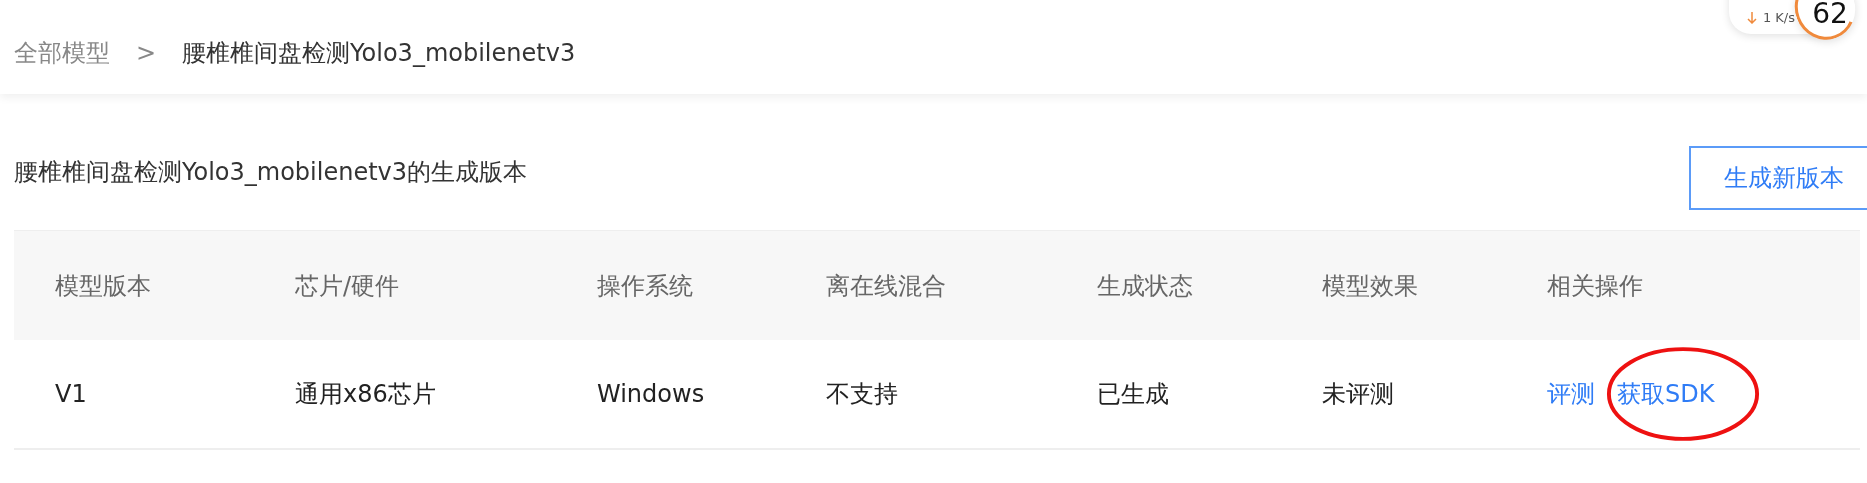 This screenshot has width=1867, height=483. What do you see at coordinates (1778, 18) in the screenshot?
I see `download-speed: 1 K/s` at bounding box center [1778, 18].